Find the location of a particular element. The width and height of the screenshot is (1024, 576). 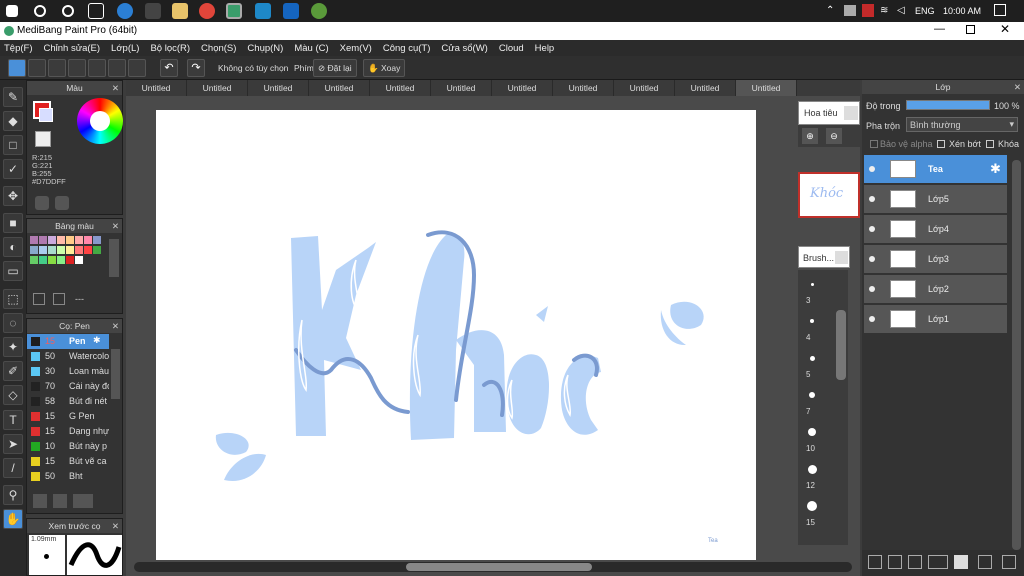

brush-size-item: 3 is located at coordinates (816, 288).